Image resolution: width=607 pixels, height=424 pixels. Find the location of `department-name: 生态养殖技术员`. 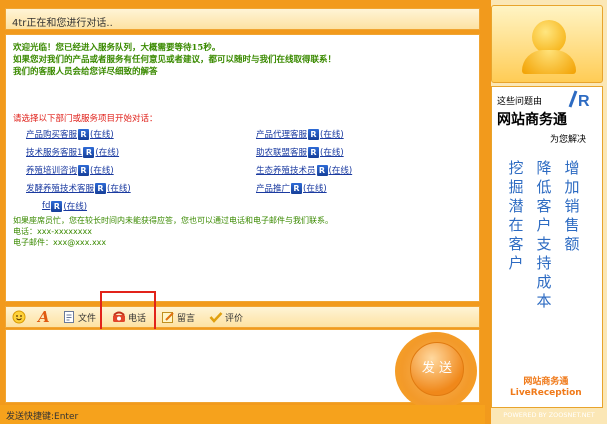

department-name: 生态养殖技术员 is located at coordinates (286, 170).